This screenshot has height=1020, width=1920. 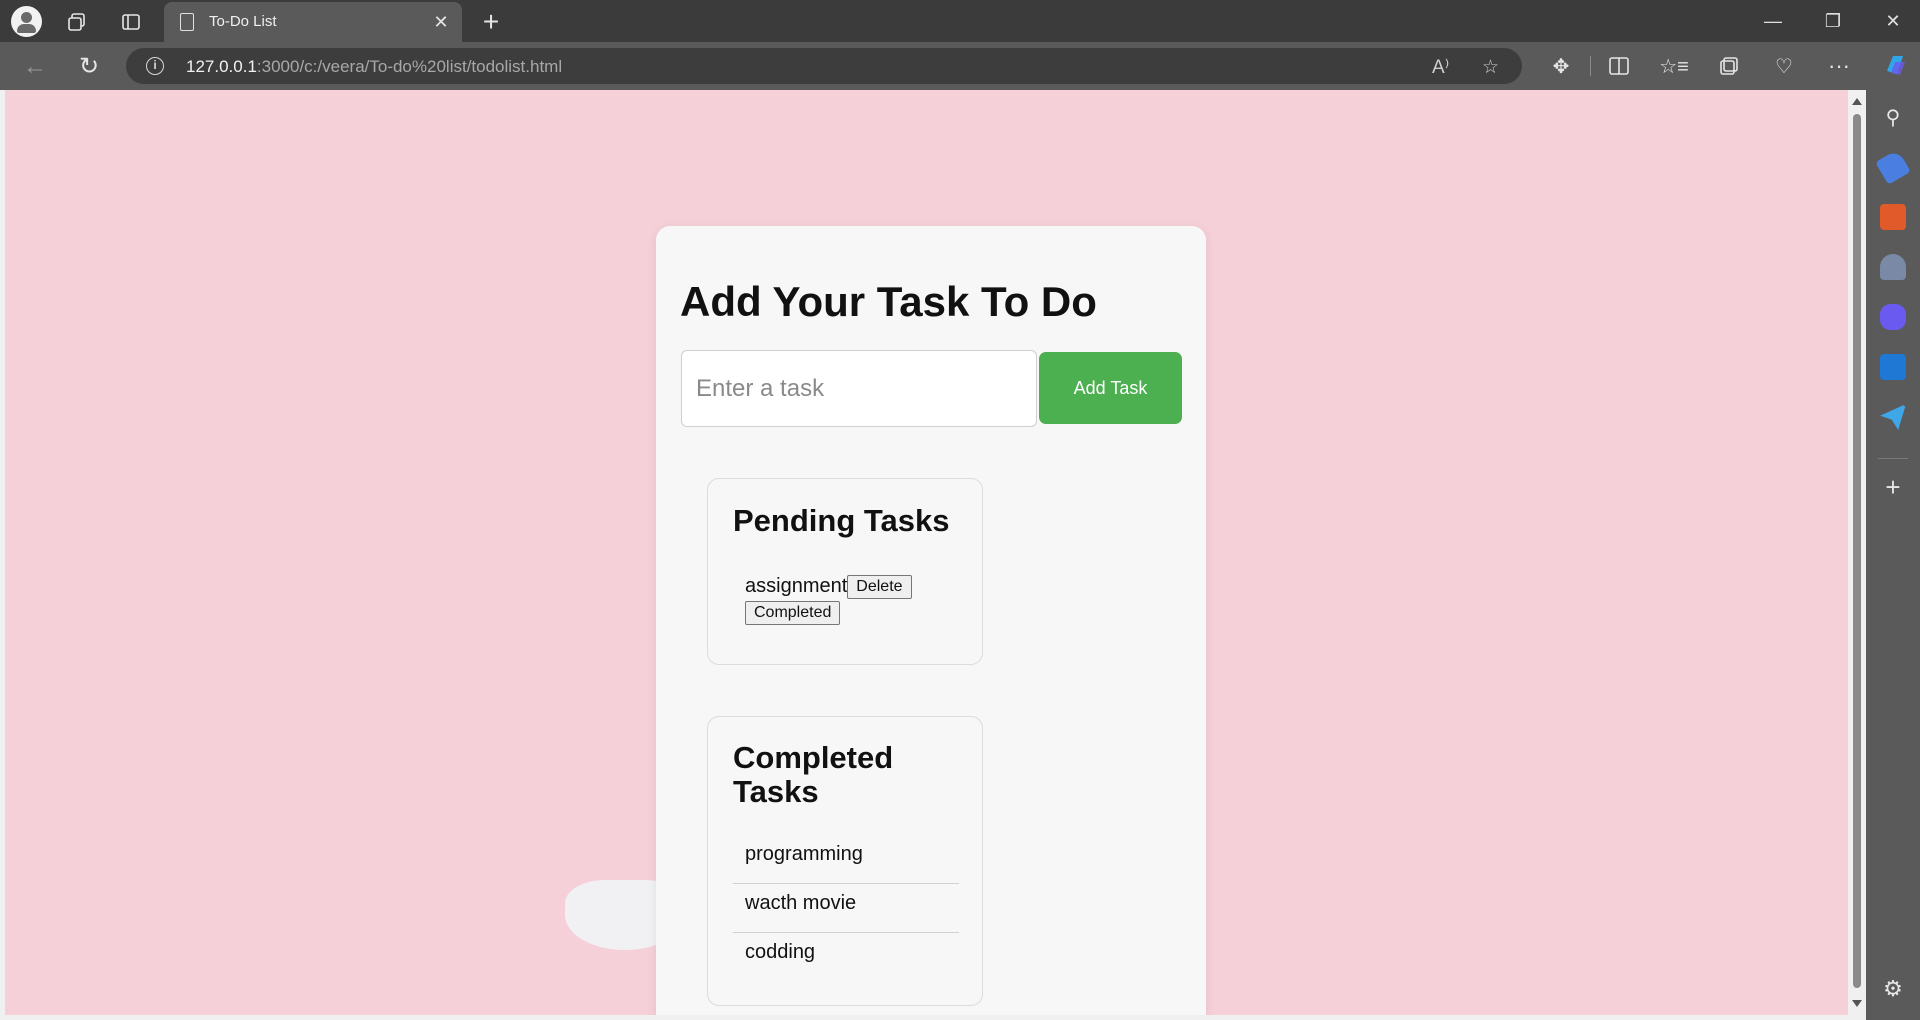 What do you see at coordinates (1893, 117) in the screenshot?
I see `search-icon: ⚲` at bounding box center [1893, 117].